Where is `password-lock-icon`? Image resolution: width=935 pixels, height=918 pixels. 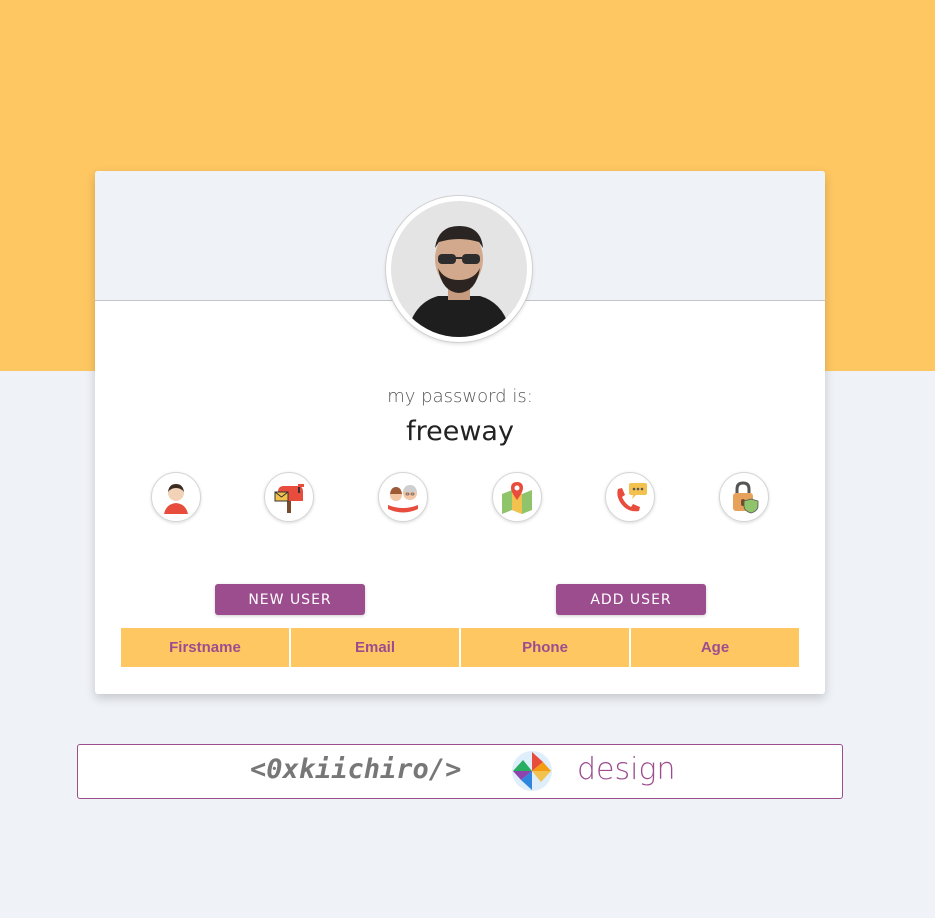
password-lock-icon is located at coordinates (746, 497).